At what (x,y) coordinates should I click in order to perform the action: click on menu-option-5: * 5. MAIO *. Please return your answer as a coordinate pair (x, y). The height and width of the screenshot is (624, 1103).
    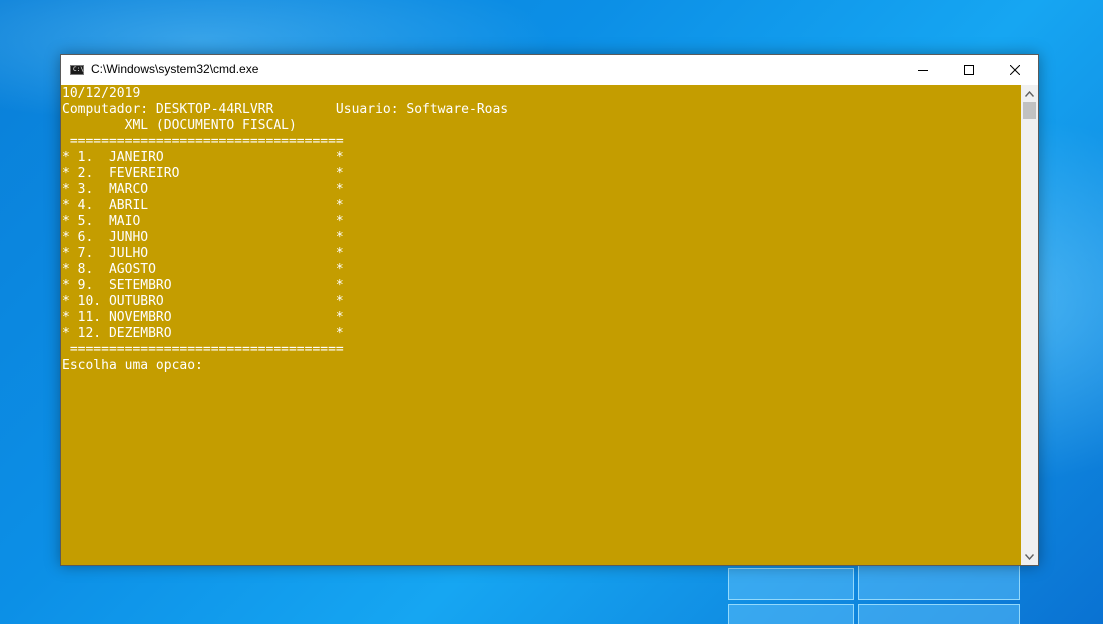
    Looking at the image, I should click on (203, 221).